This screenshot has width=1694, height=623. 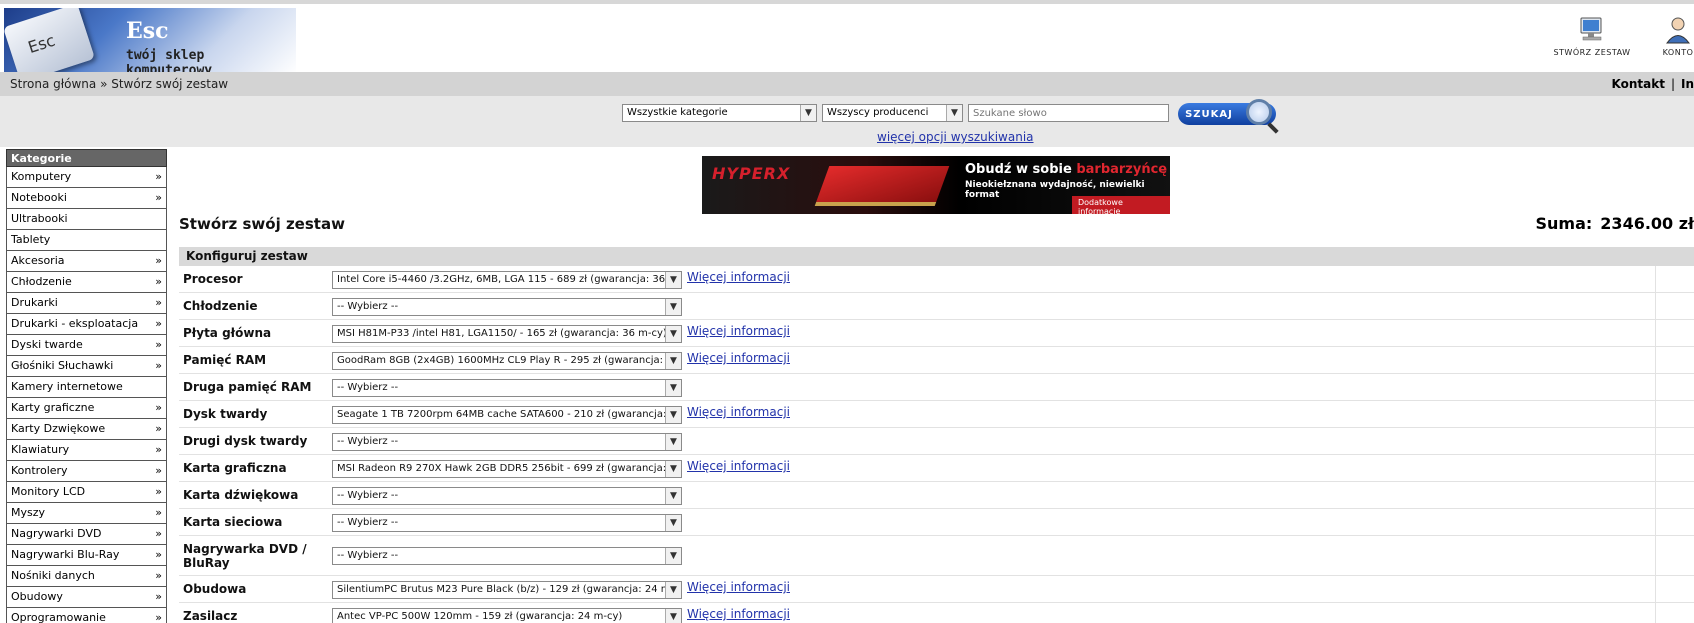 I want to click on info-link: In, so click(x=1687, y=84).